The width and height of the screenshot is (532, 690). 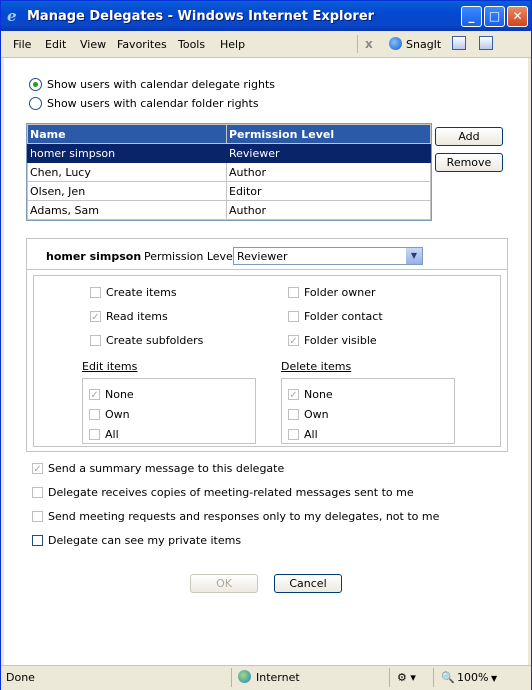 I want to click on delete-all-checkbox, so click(x=293, y=434).